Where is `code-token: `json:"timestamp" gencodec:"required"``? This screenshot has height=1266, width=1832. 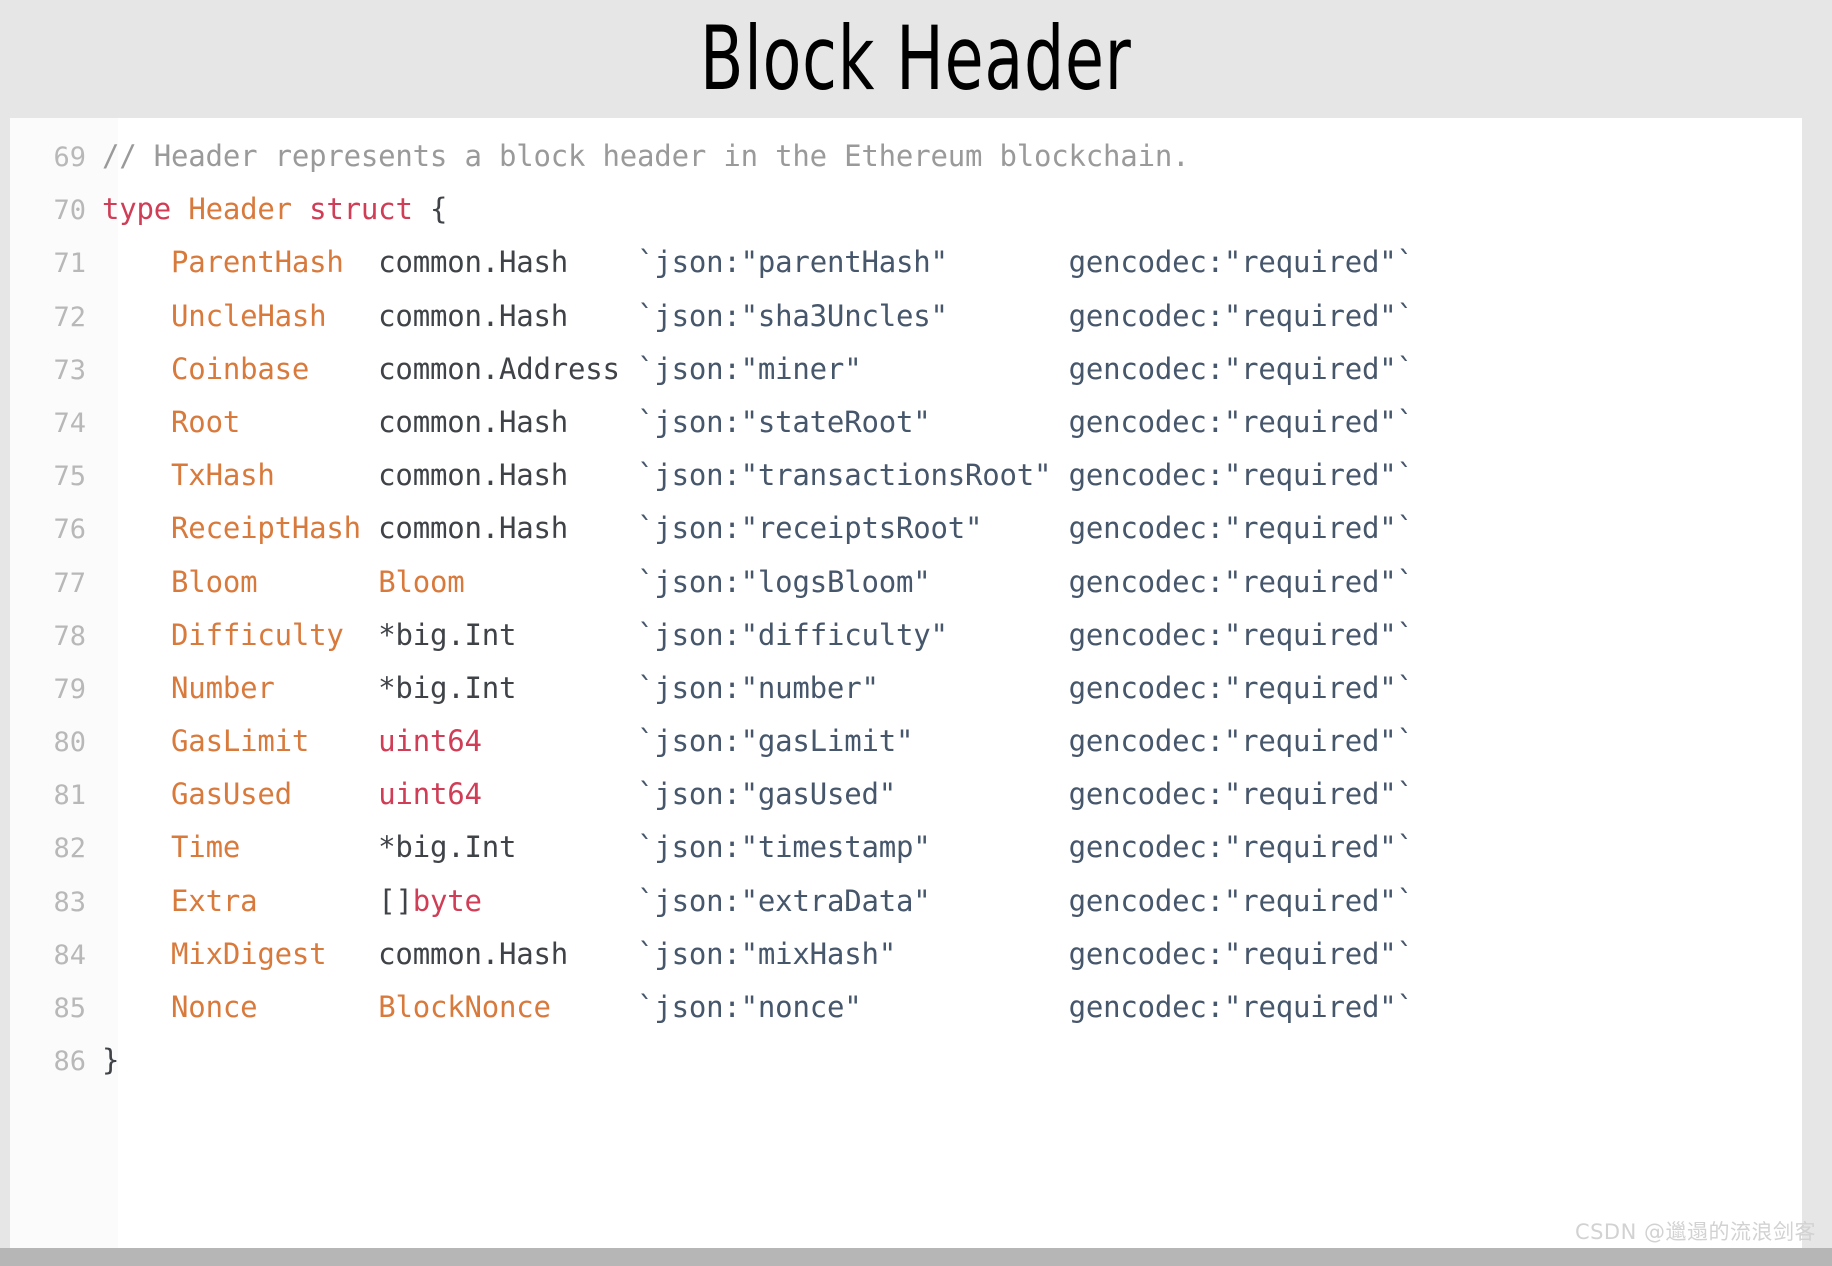
code-token: `json:"timestamp" gencodec:"required"` is located at coordinates (1025, 847).